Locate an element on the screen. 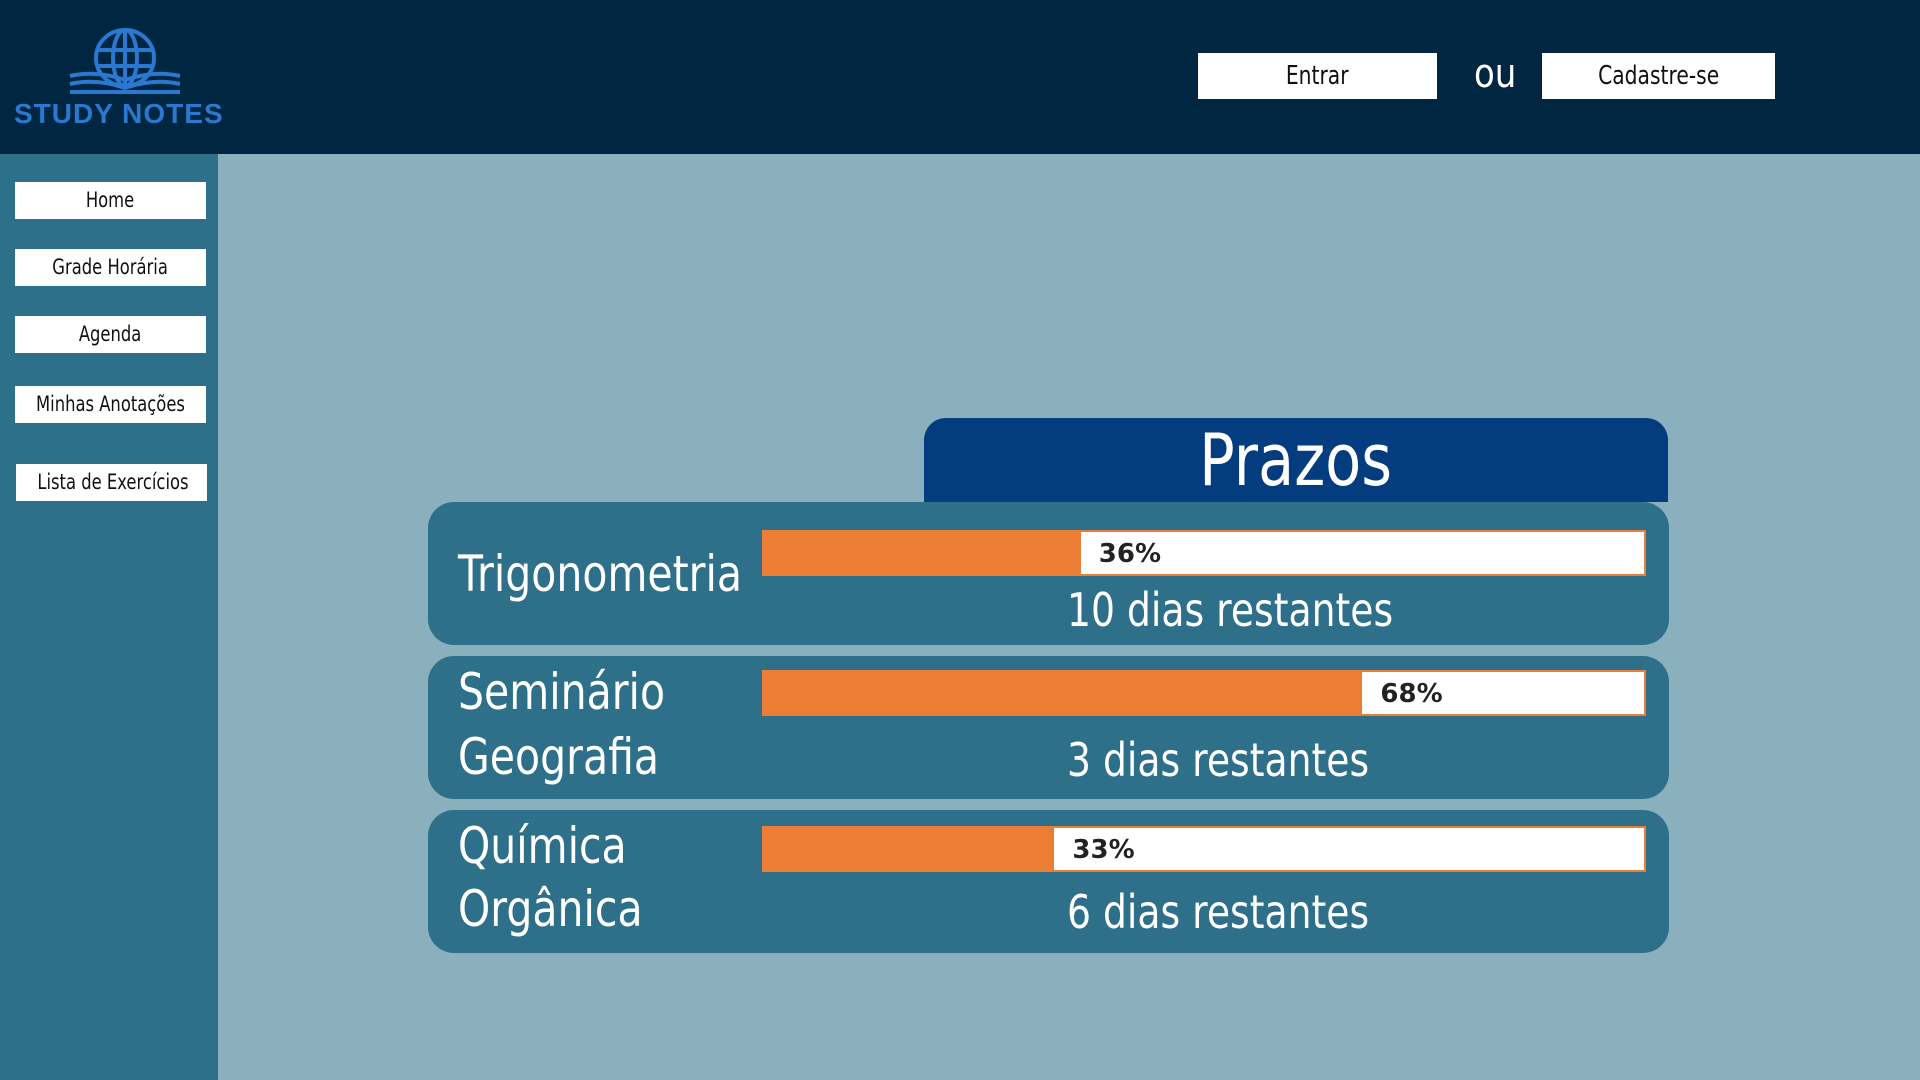 Image resolution: width=1920 pixels, height=1080 pixels. deadline-card: Seminário Geografia 68% 3 dias restantes is located at coordinates (1048, 727).